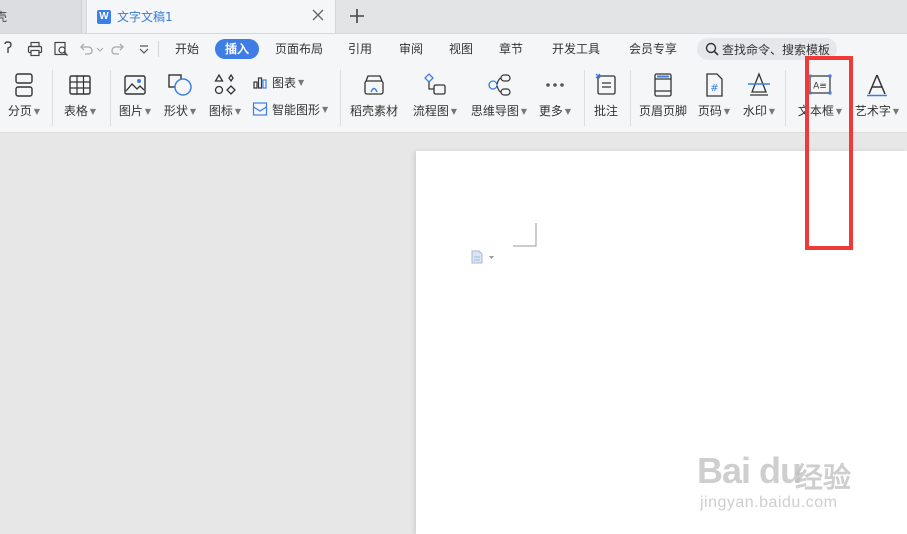 This screenshot has width=907, height=534. What do you see at coordinates (653, 49) in the screenshot?
I see `menu-membership: 会员专享` at bounding box center [653, 49].